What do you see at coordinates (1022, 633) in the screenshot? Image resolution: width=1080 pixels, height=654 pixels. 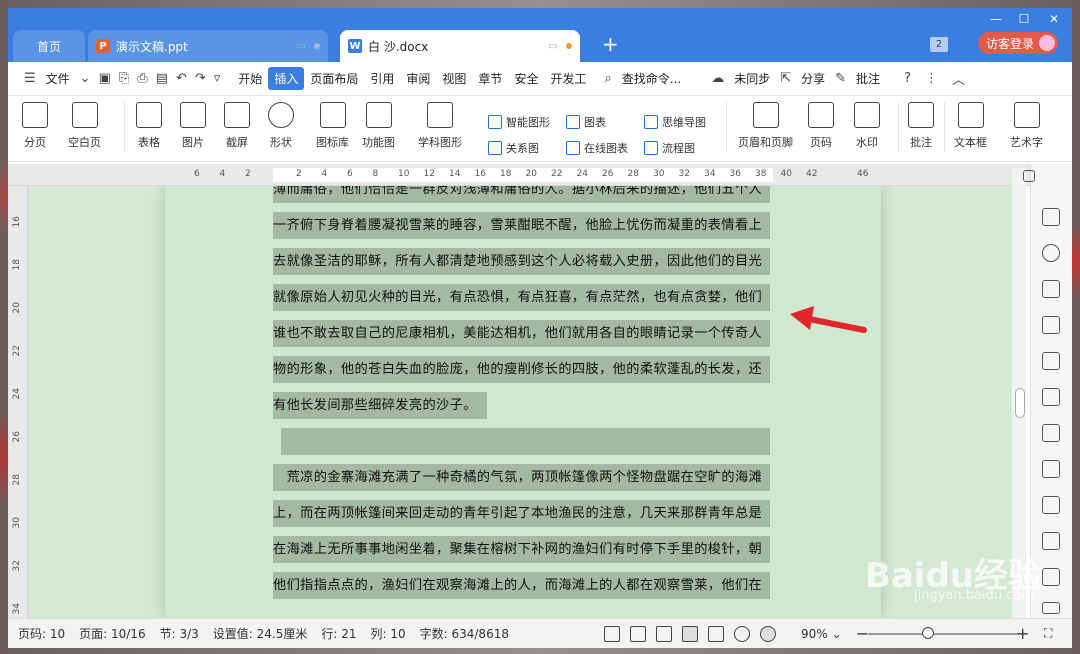 I see `zoom-in-button: +` at bounding box center [1022, 633].